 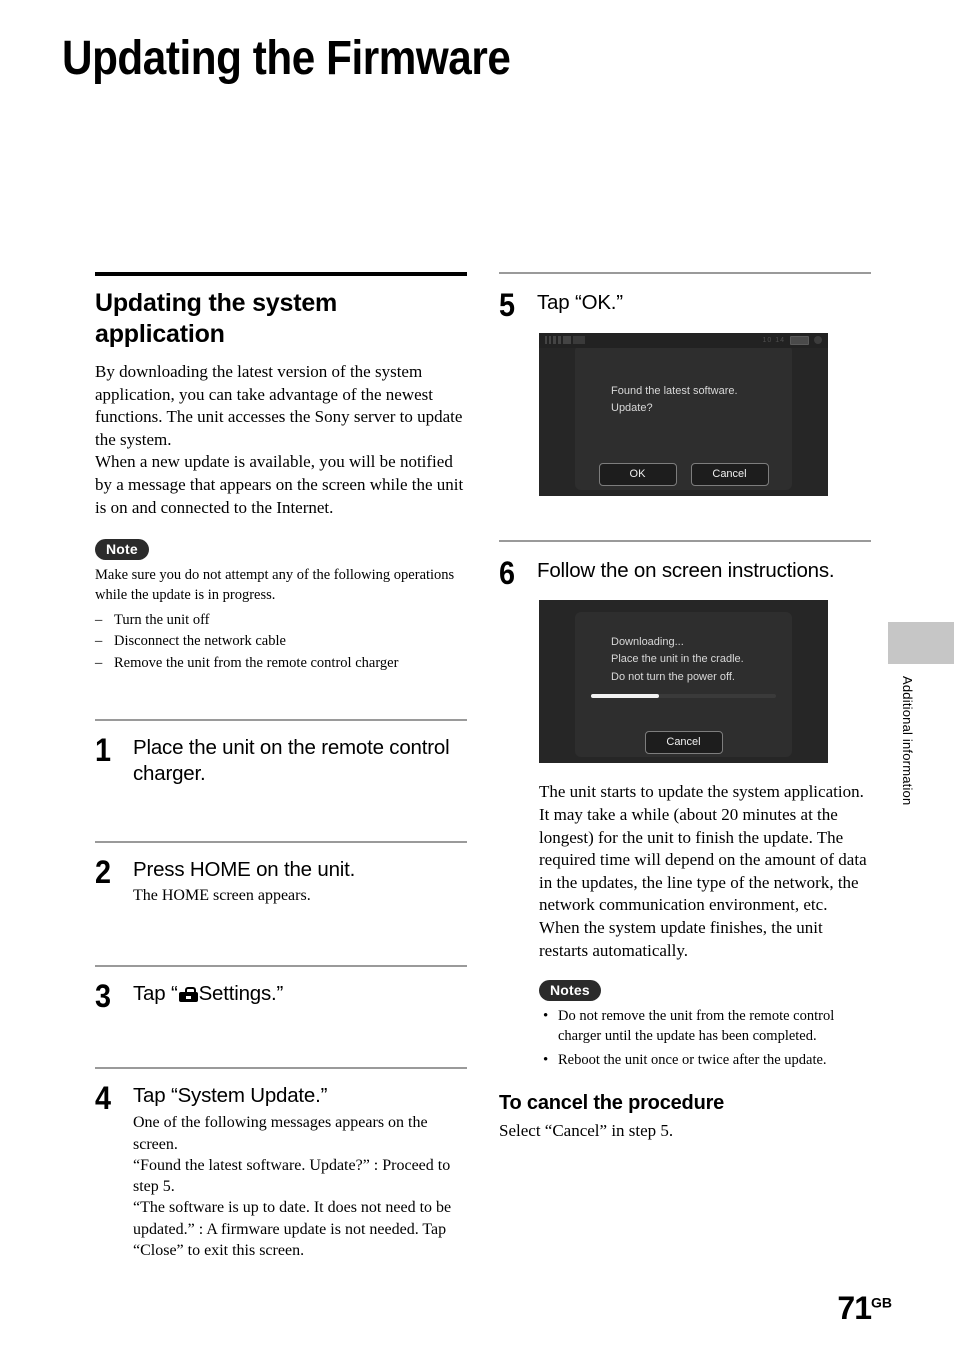 I want to click on step-number: 6, so click(x=507, y=572).